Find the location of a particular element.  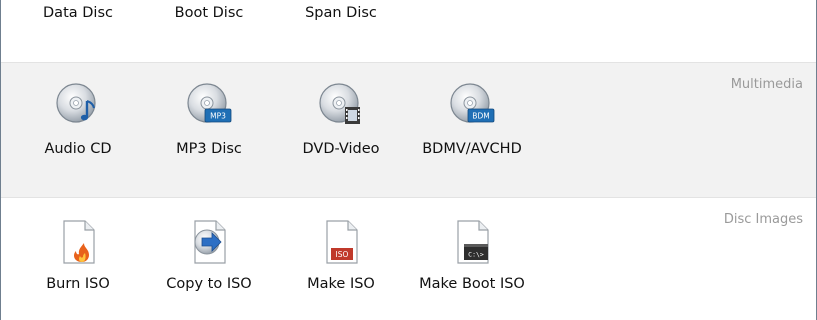

iso-badge-text: ISO is located at coordinates (342, 254).